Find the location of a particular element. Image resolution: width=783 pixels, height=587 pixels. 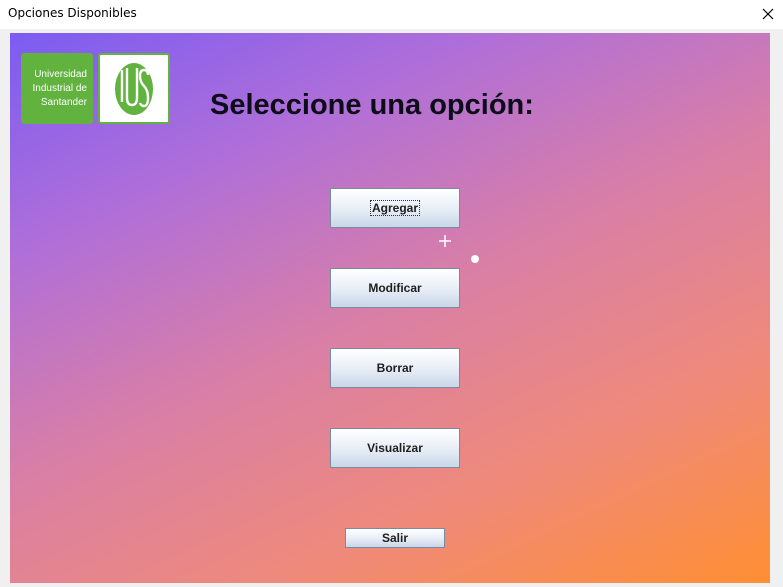

close-icon is located at coordinates (768, 14).